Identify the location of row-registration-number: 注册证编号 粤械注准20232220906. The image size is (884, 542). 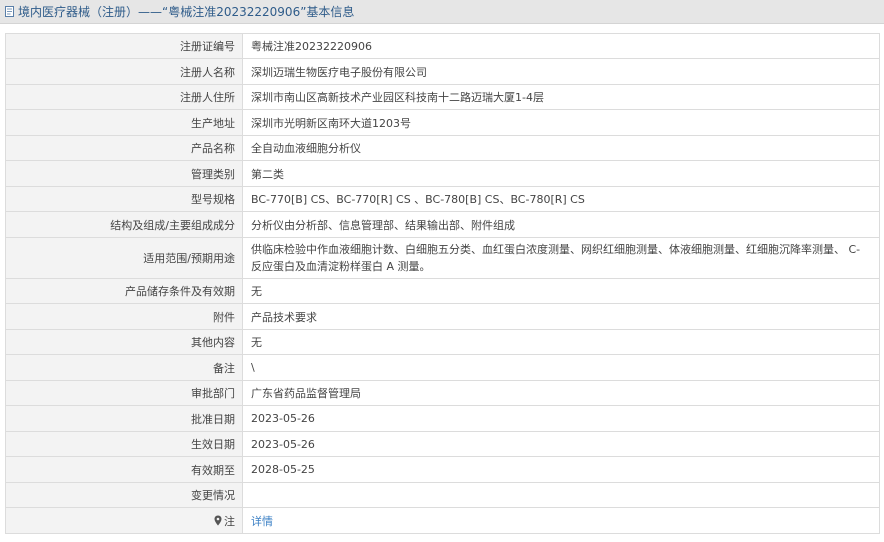
(443, 46).